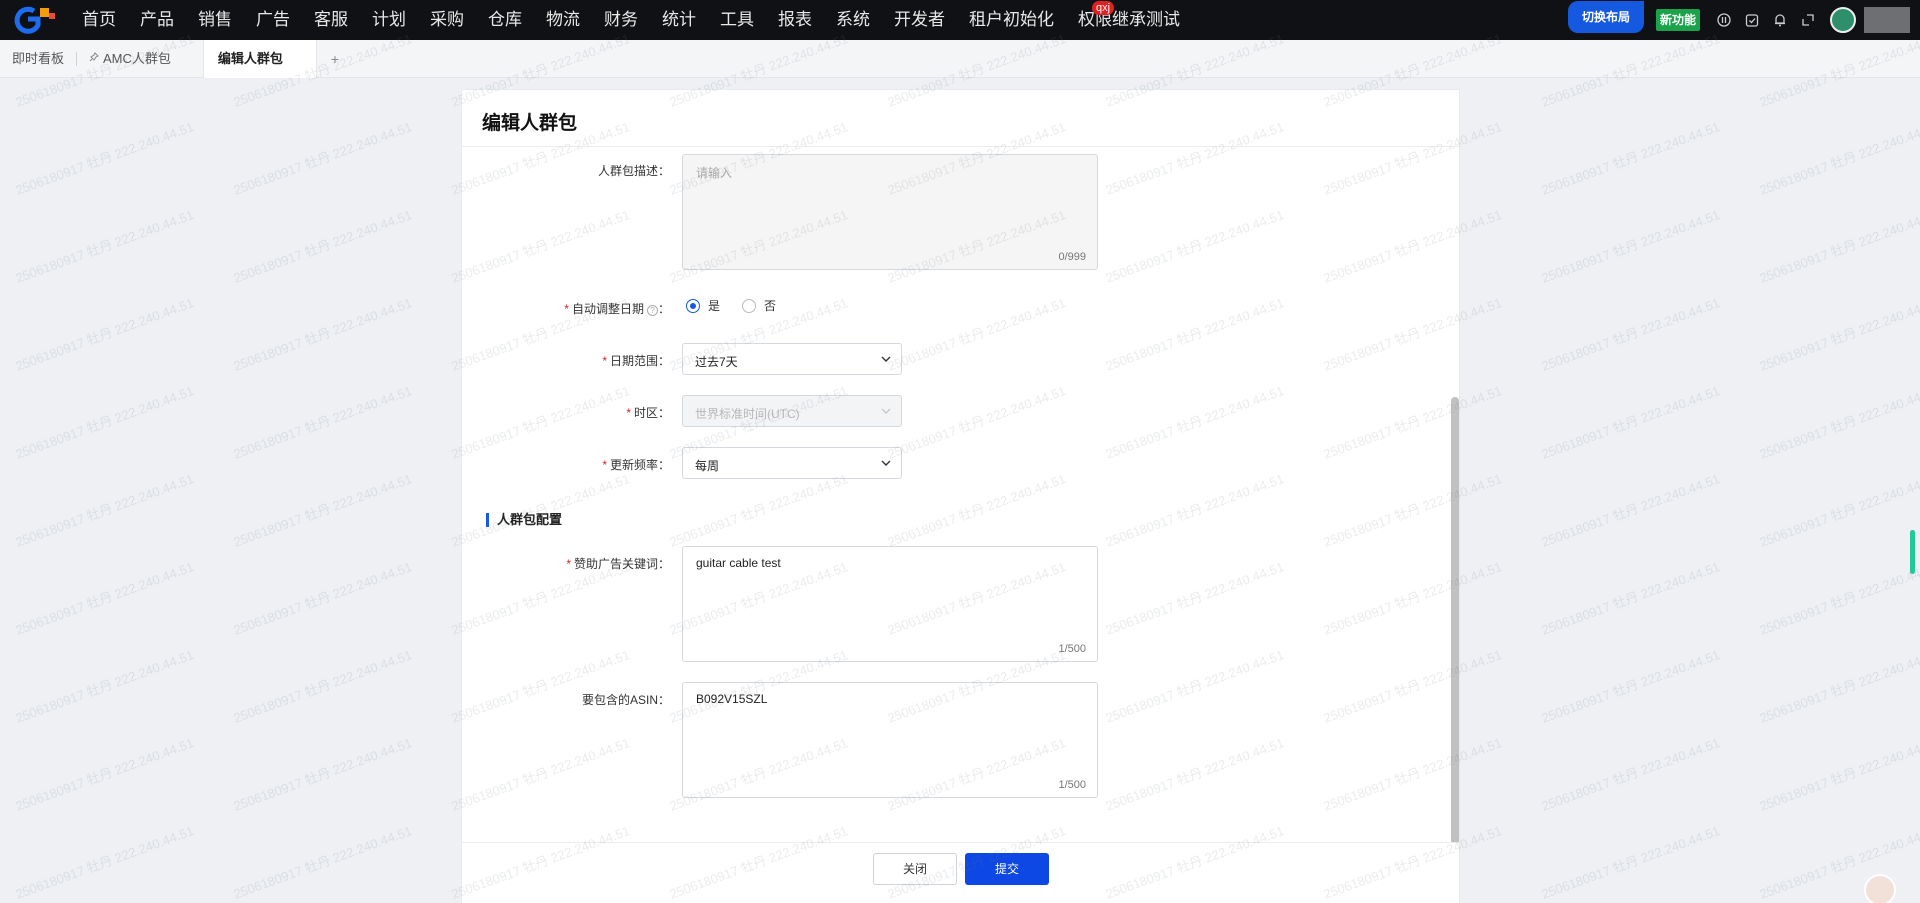 The width and height of the screenshot is (1920, 903). I want to click on bell-icon, so click(1780, 20).